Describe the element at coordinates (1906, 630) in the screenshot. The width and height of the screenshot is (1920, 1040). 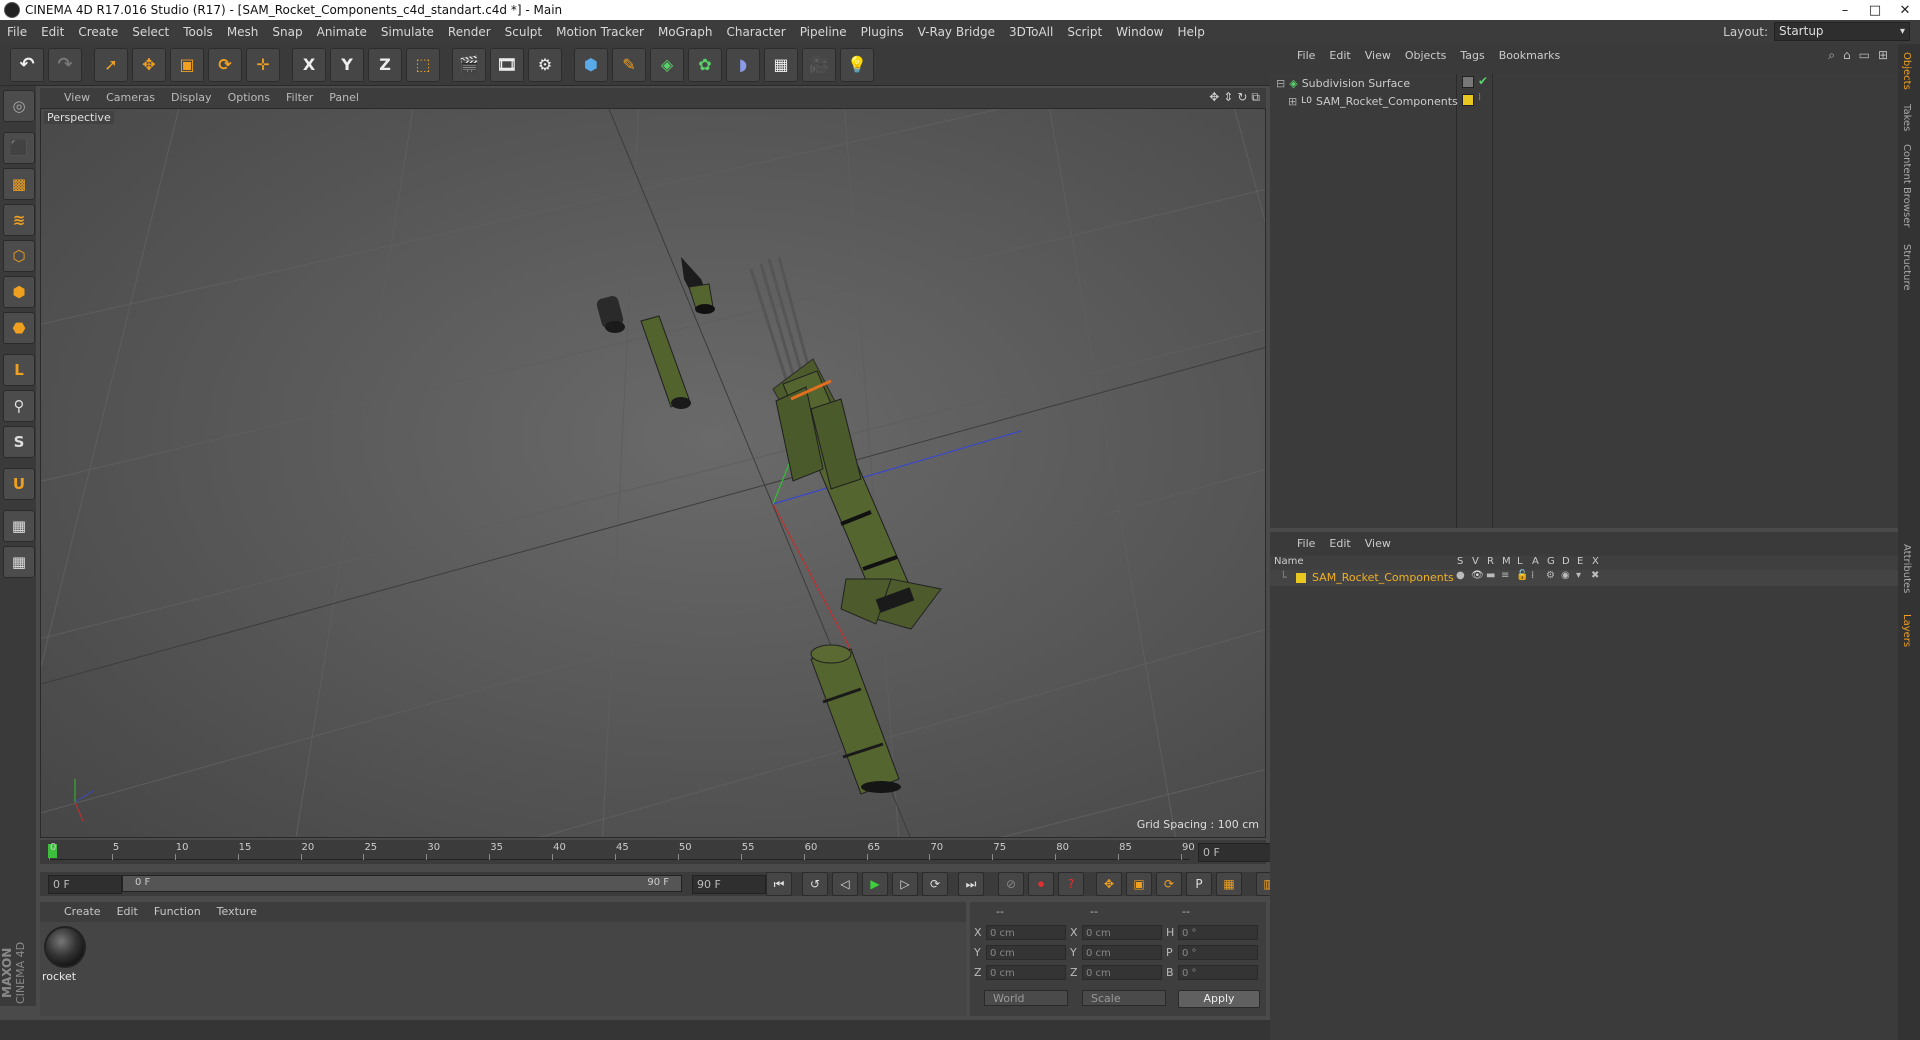
I see `tab-layers: Layers` at that location.